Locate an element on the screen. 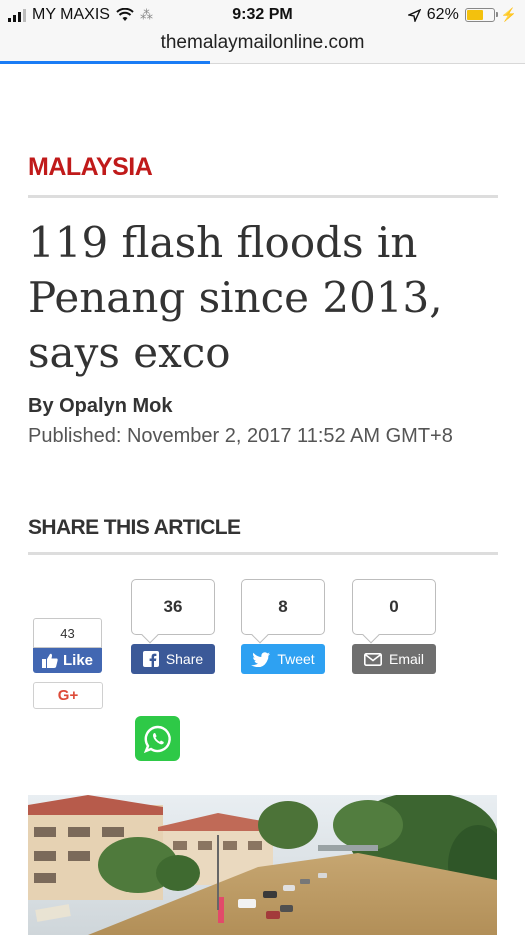 This screenshot has width=525, height=935. tweet-count: 8 is located at coordinates (283, 607).